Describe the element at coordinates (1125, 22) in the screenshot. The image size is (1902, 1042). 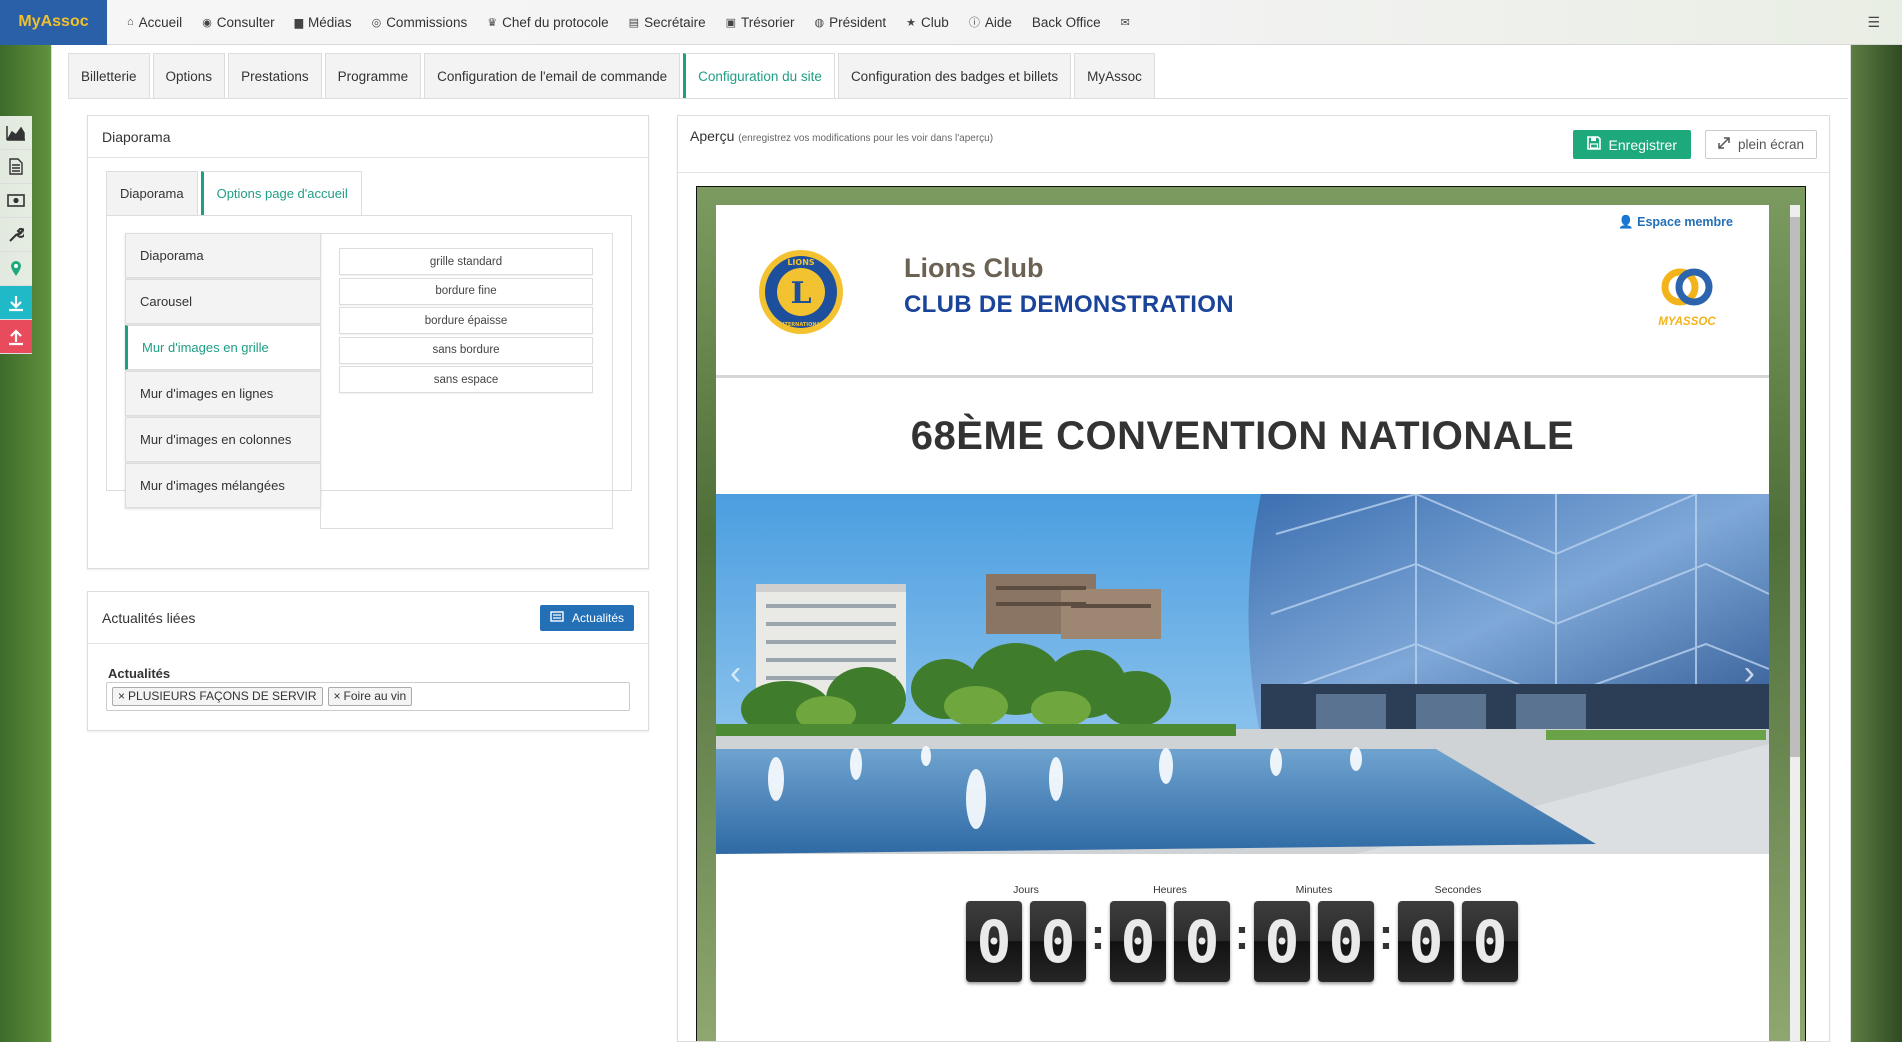
I see `envelope-icon: ✉` at that location.